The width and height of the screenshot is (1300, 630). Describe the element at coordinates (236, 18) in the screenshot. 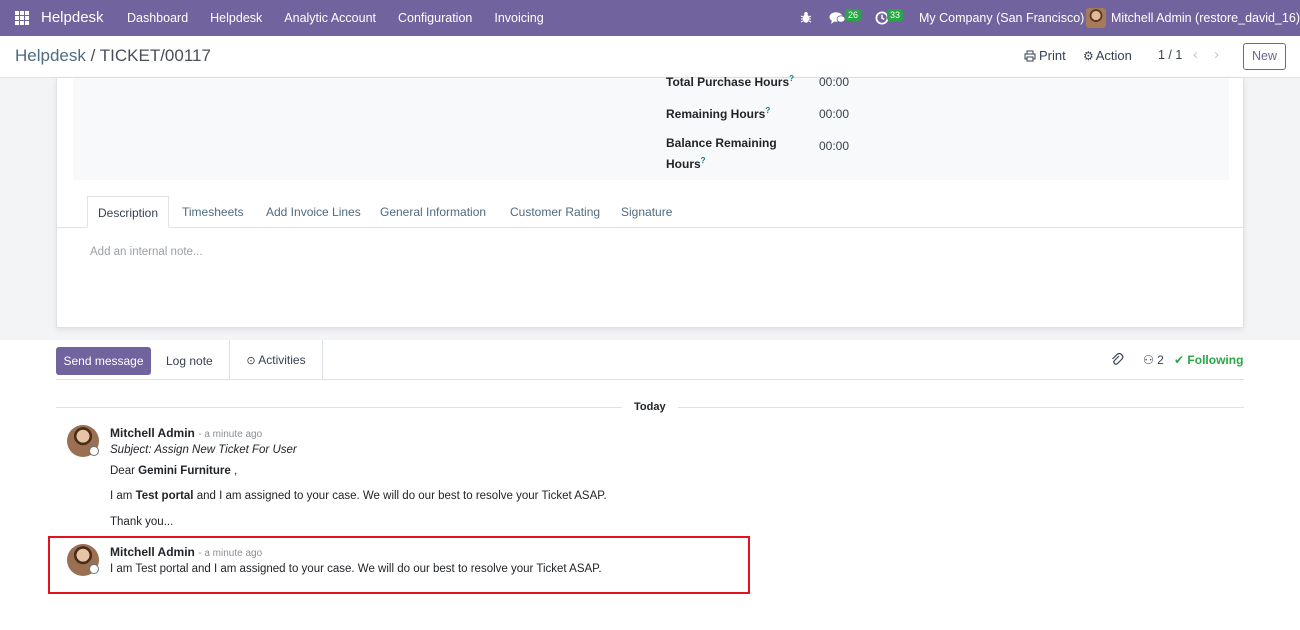

I see `menu-item-helpdesk: Helpdesk` at that location.